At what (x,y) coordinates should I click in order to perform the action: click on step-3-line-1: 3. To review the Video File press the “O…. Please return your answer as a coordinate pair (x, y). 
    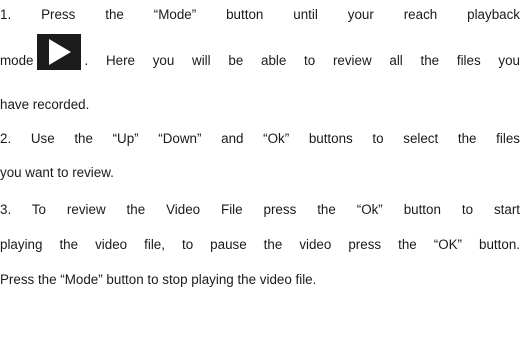
    Looking at the image, I should click on (260, 209).